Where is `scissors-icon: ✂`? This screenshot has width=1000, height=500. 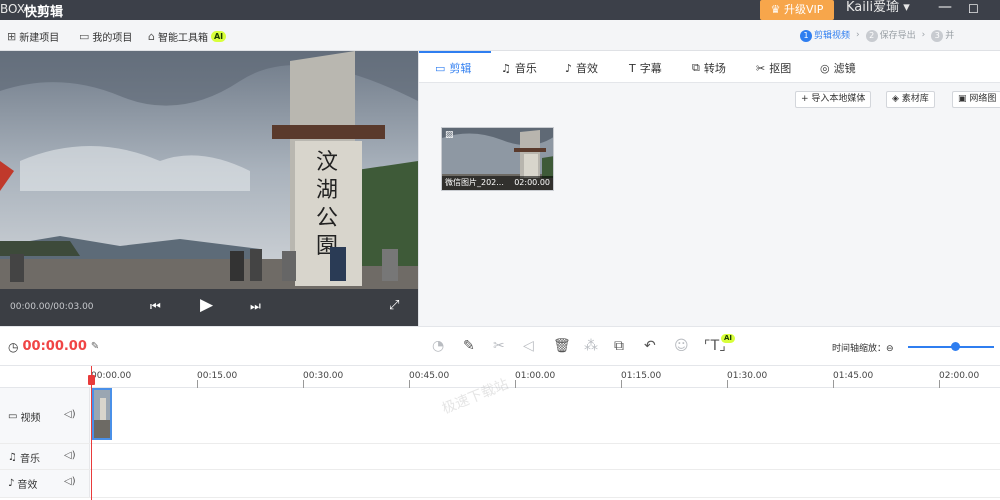
scissors-icon: ✂ is located at coordinates (499, 346).